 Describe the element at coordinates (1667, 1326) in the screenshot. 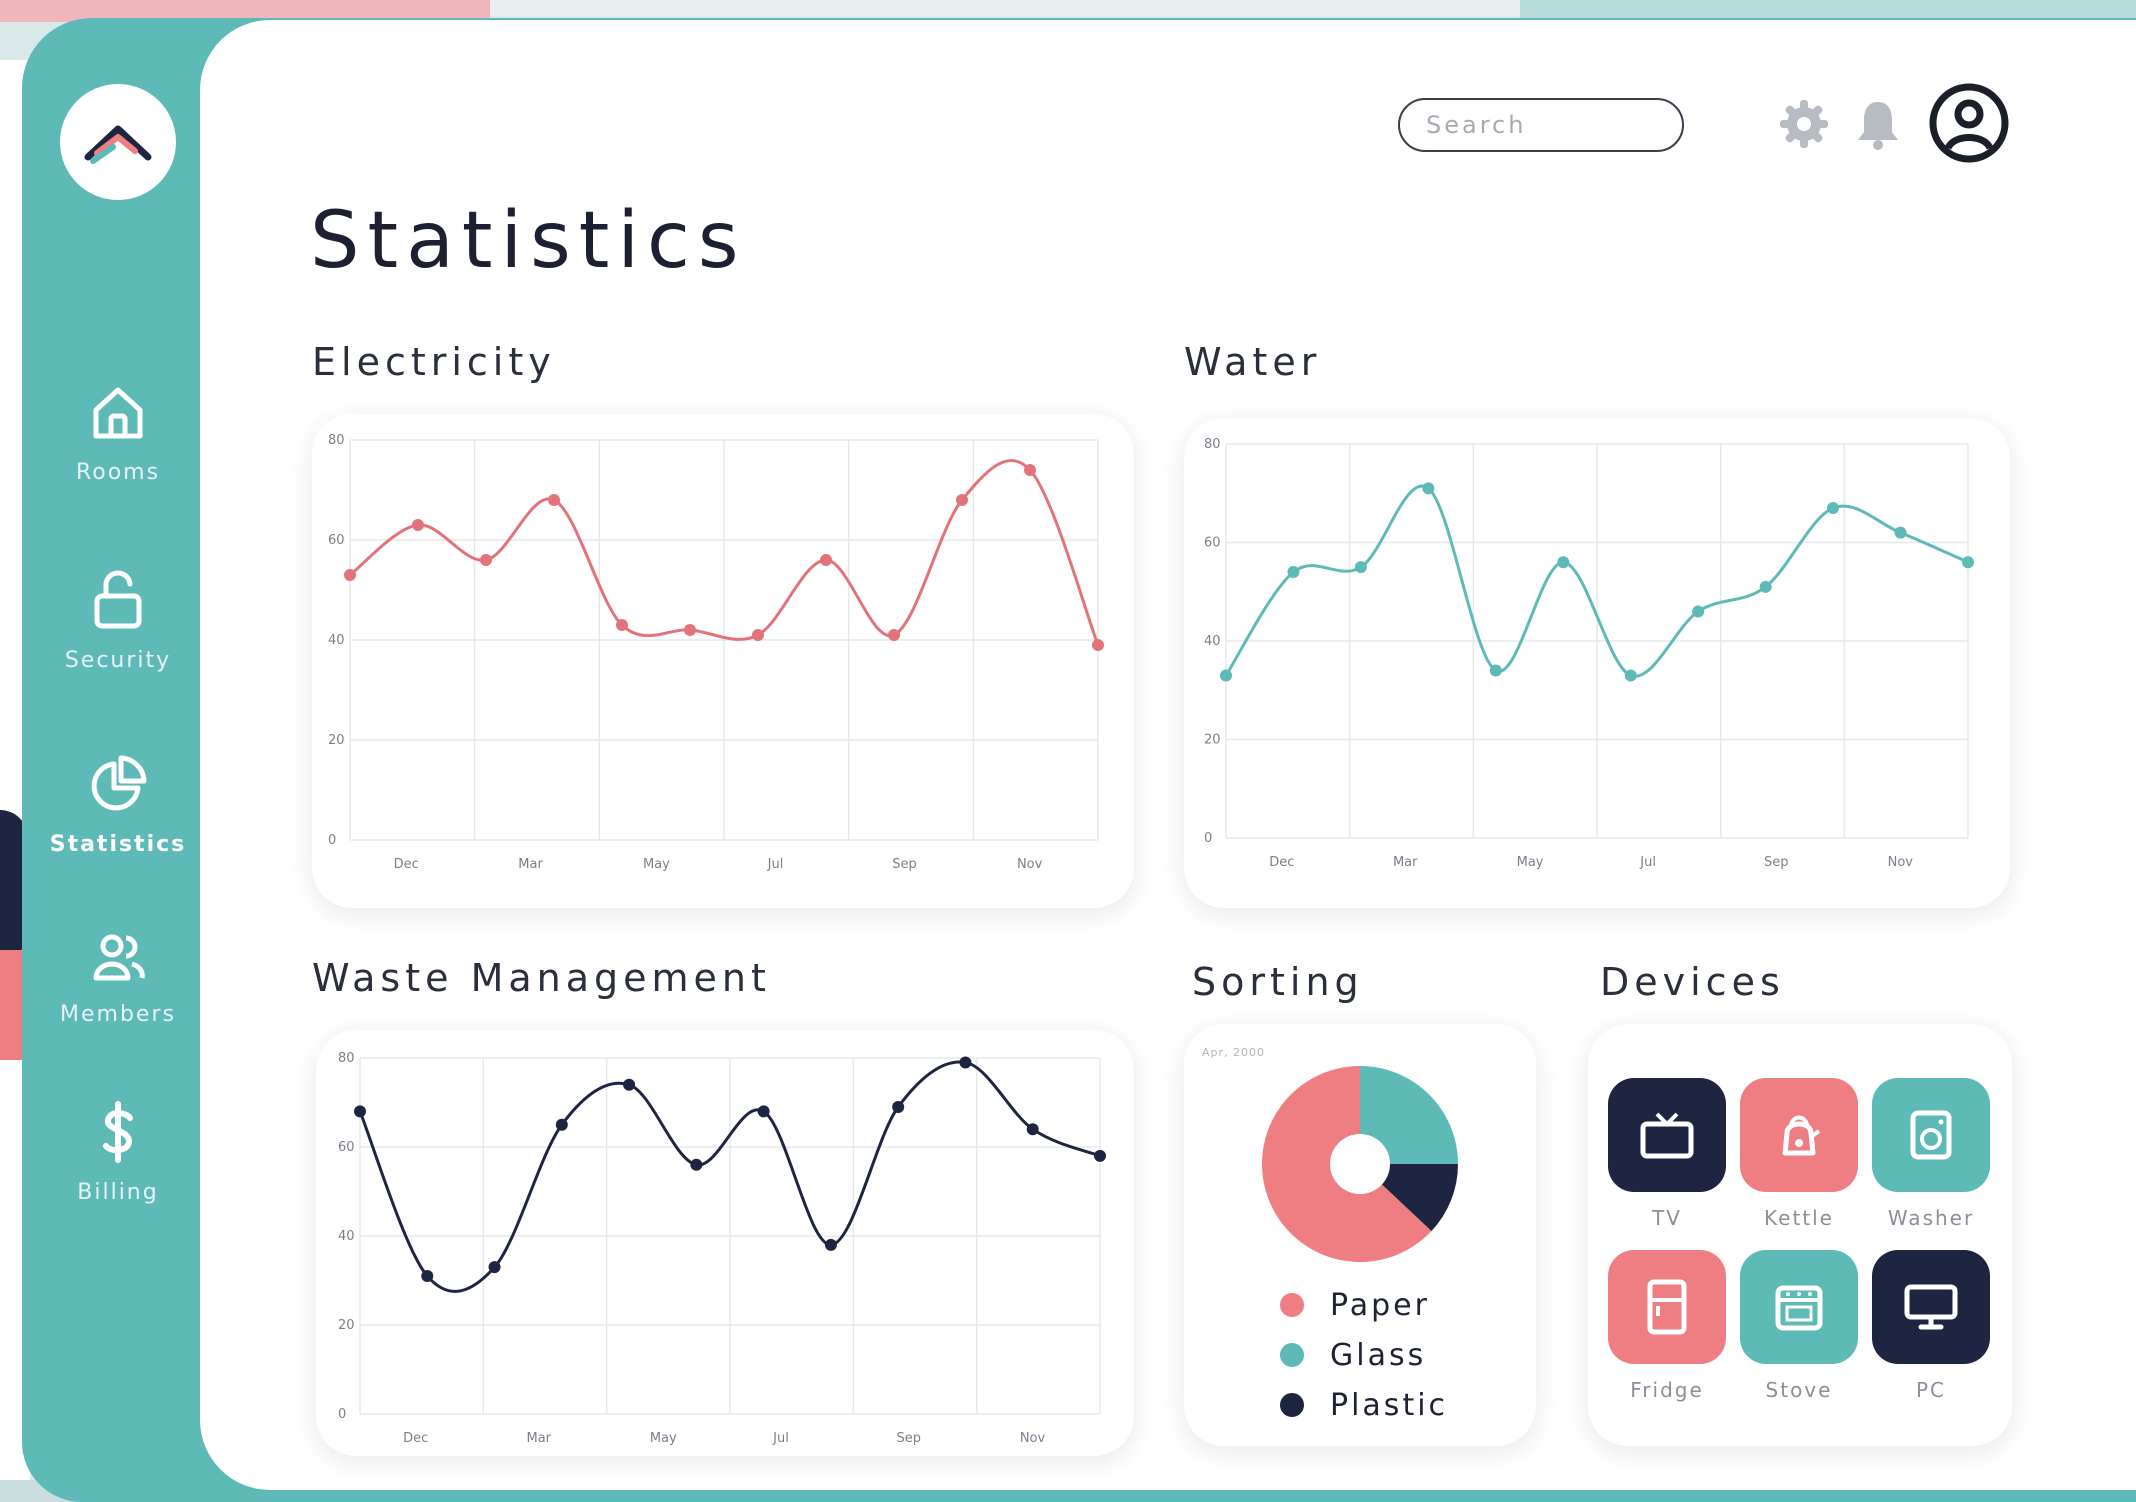

I see `device-fridge-button: Fridge` at that location.